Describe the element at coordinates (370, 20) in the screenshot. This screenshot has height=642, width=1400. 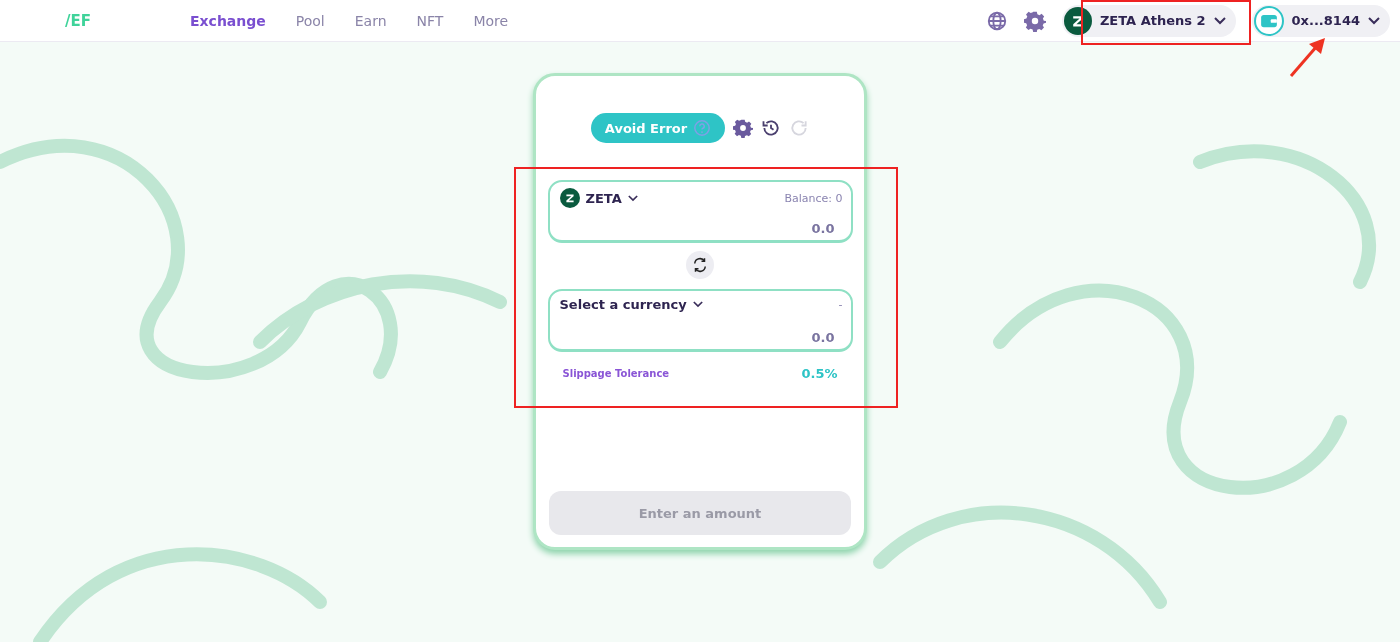
I see `nav-link: Earn` at that location.